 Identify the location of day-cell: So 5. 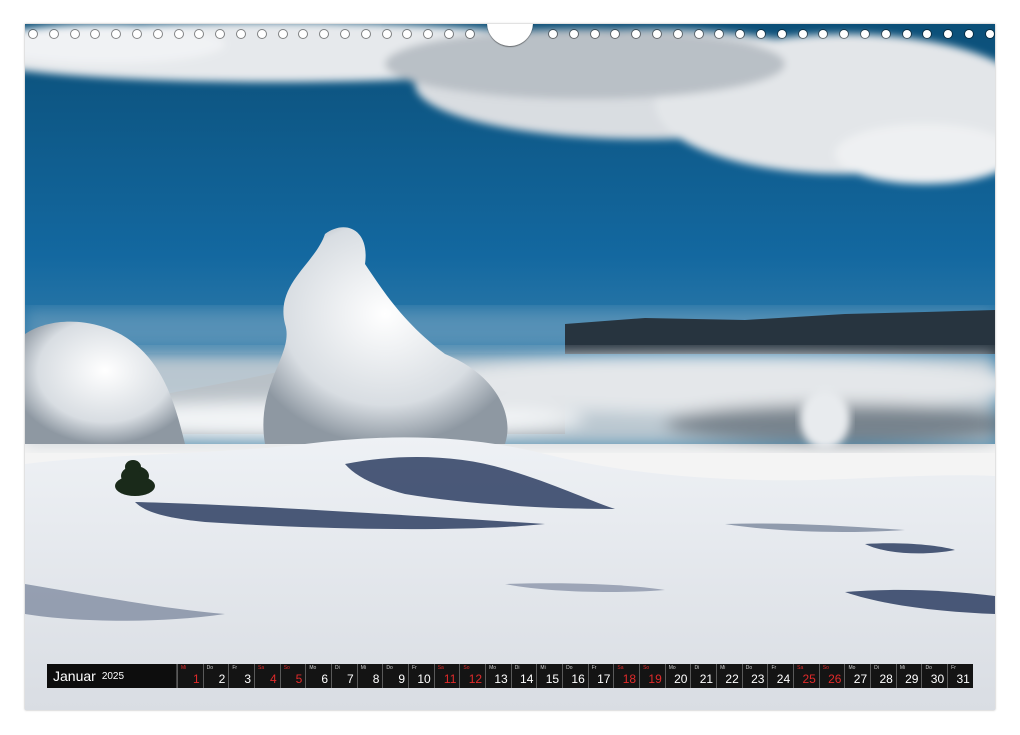
(292, 676).